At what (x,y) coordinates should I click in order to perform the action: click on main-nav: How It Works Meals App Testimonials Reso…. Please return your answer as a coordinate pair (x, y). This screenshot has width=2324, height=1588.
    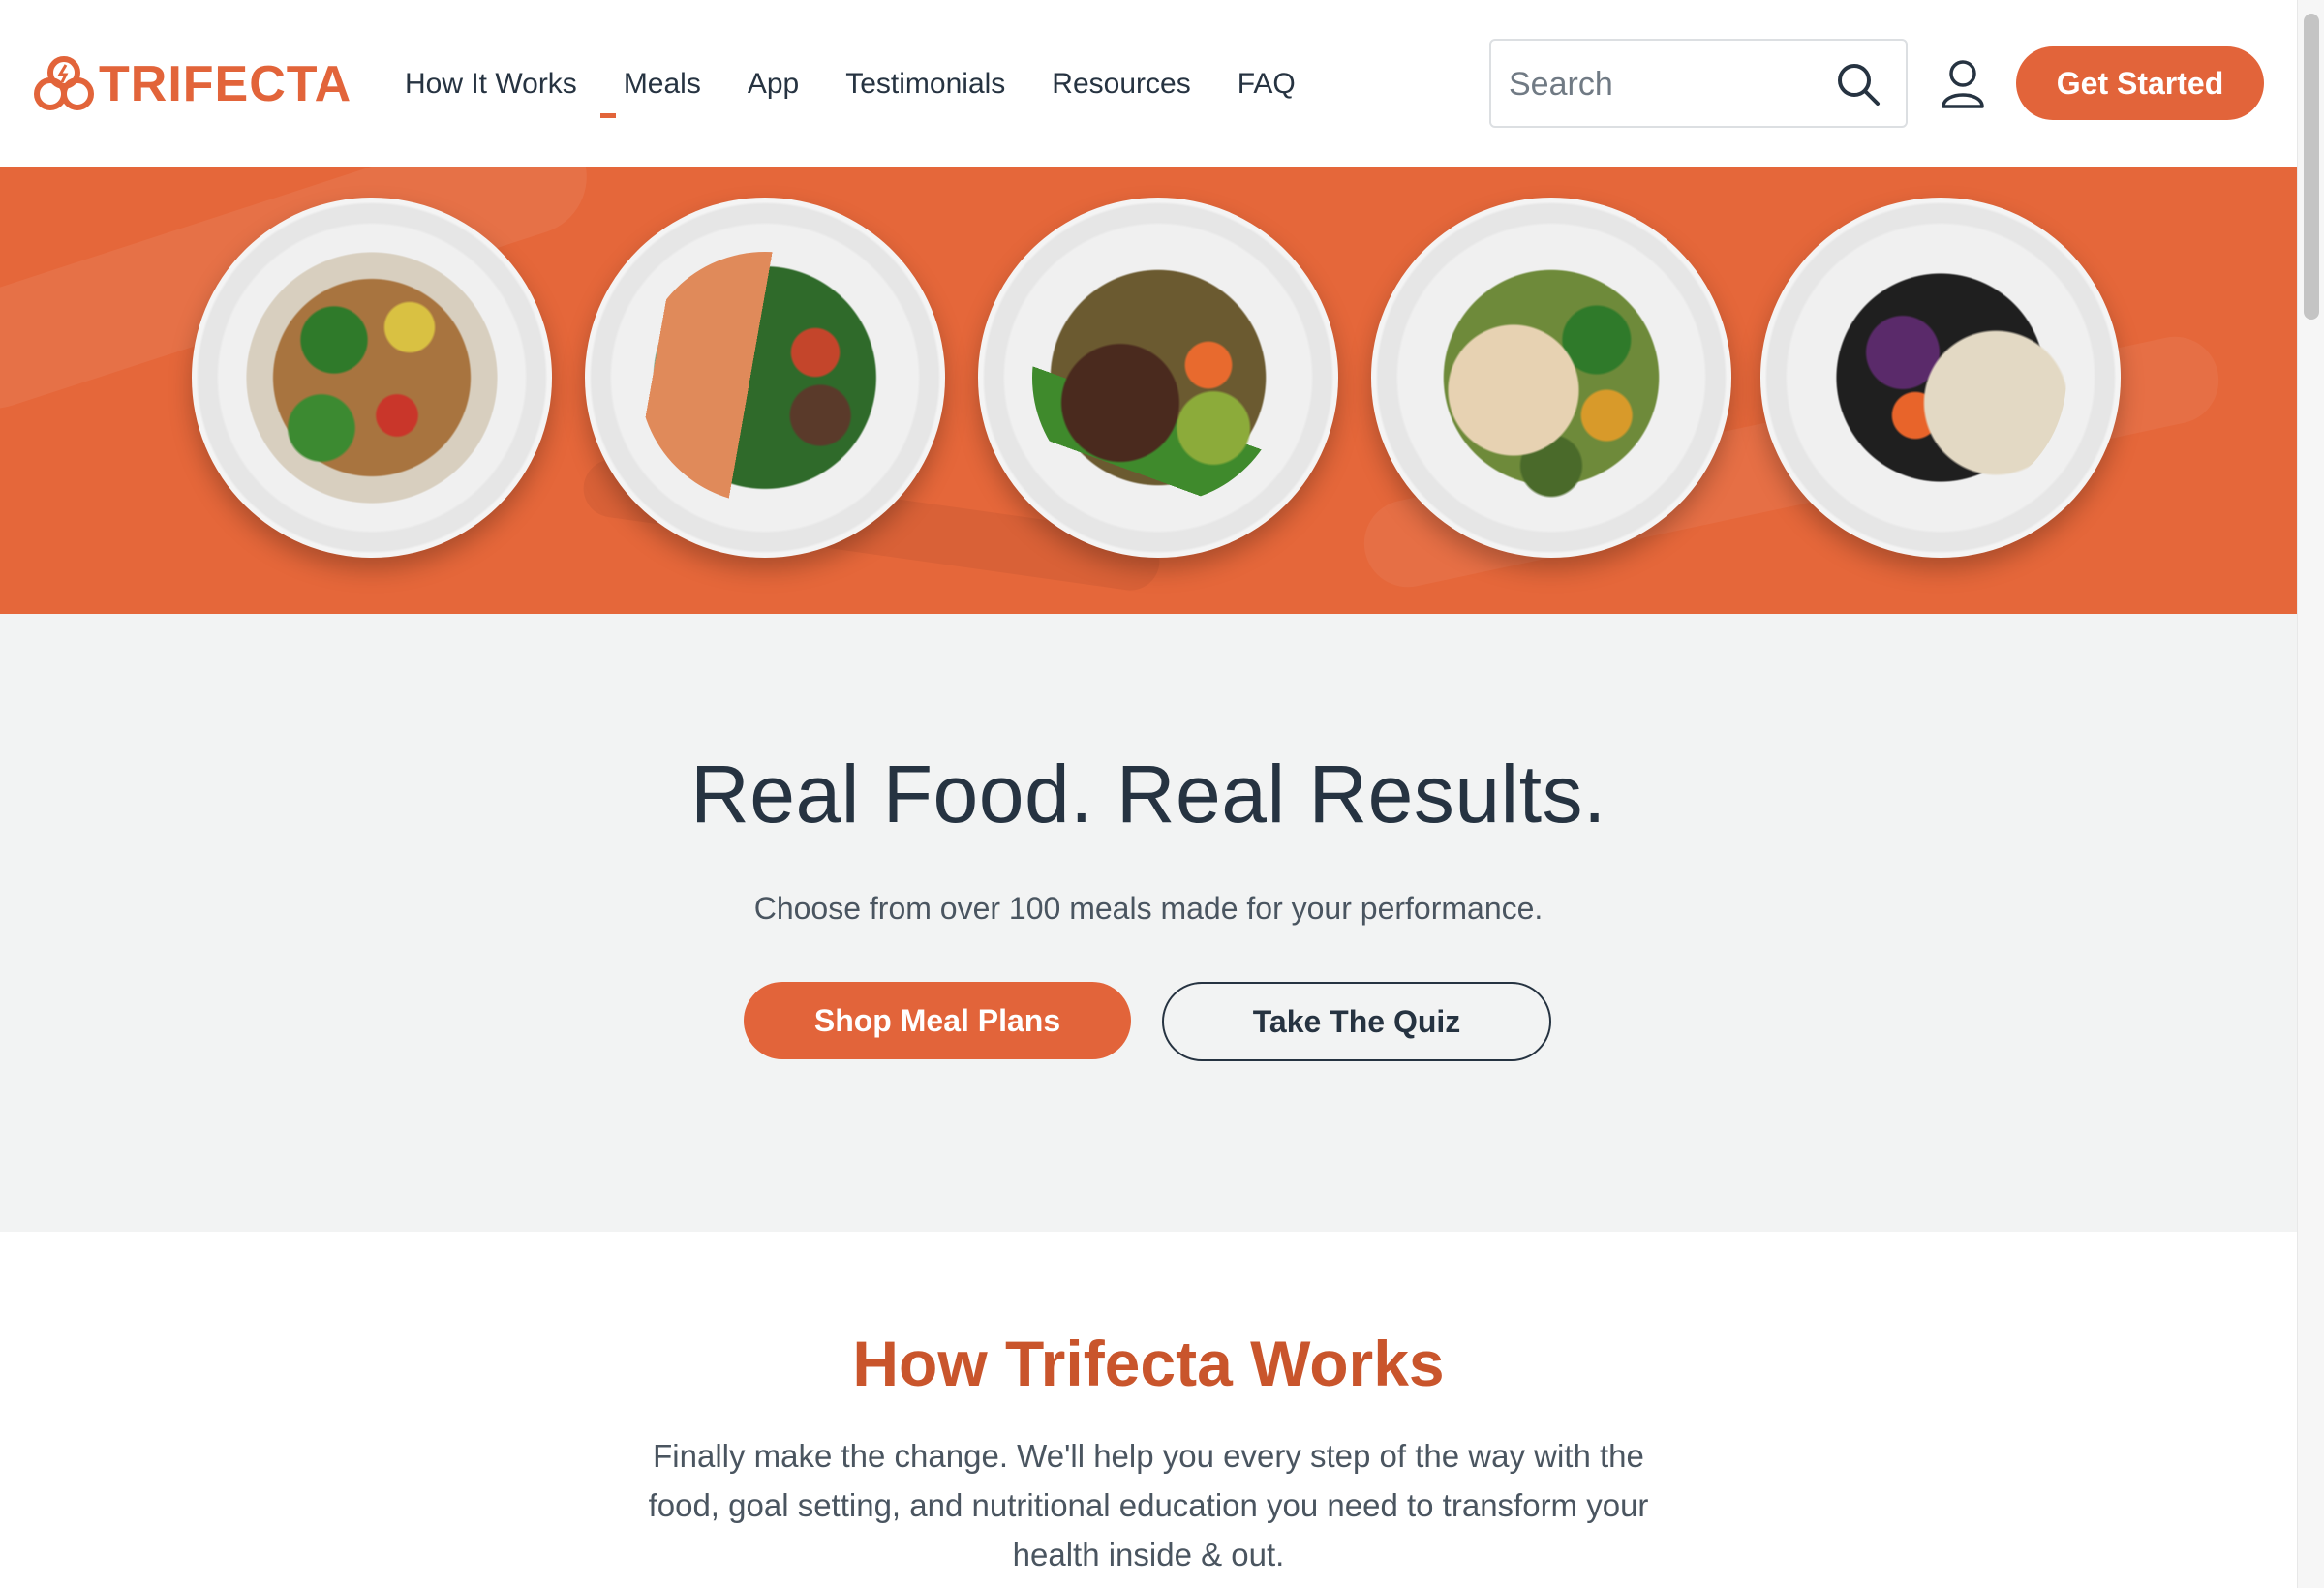
    Looking at the image, I should click on (874, 89).